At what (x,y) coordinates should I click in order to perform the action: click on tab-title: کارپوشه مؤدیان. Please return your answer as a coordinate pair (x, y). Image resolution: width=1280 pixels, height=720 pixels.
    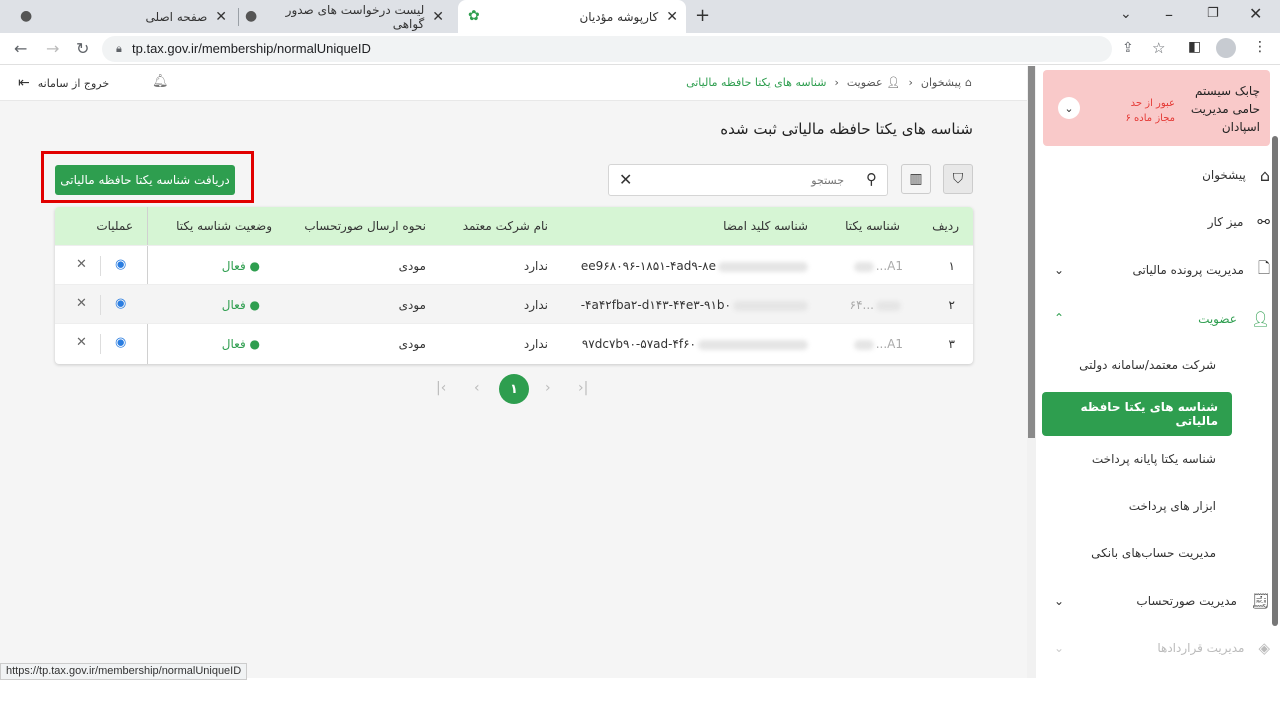
    Looking at the image, I should click on (619, 16).